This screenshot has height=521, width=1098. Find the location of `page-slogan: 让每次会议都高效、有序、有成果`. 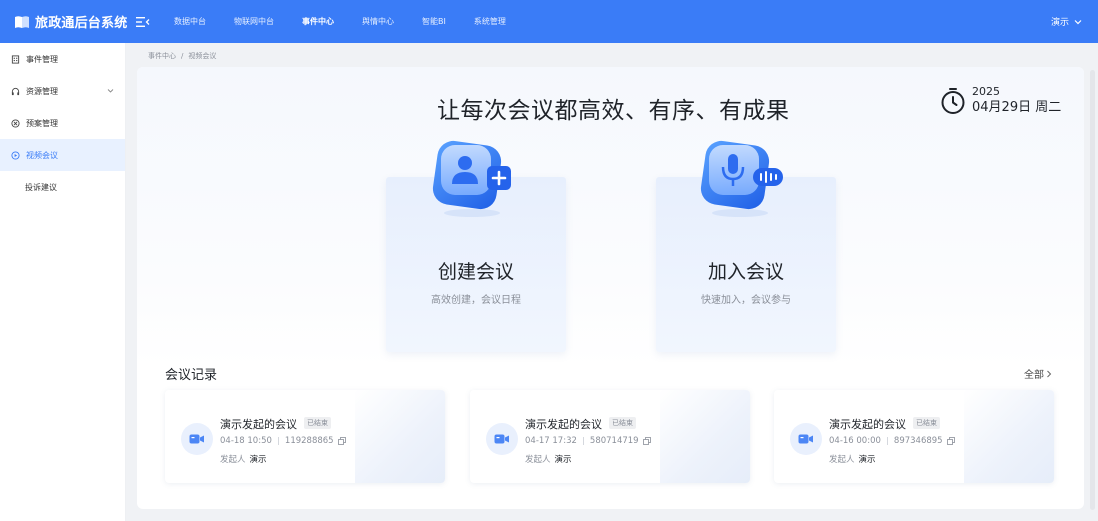

page-slogan: 让每次会议都高效、有序、有成果 is located at coordinates (613, 111).